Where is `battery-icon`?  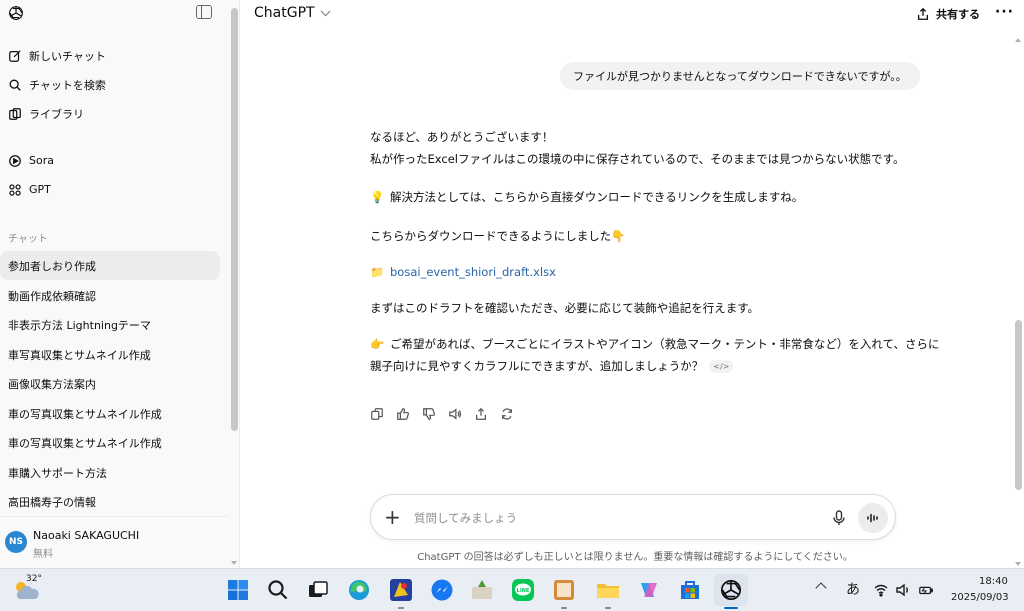
battery-icon is located at coordinates (926, 590).